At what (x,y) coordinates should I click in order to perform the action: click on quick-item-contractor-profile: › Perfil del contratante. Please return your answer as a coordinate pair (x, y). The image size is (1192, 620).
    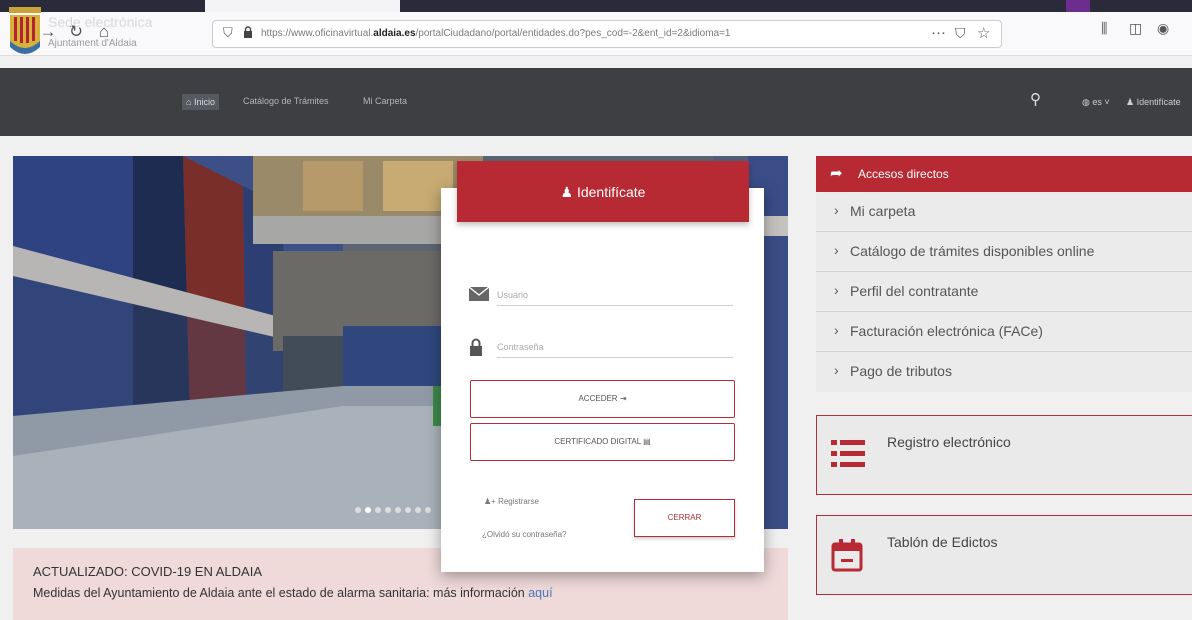
    Looking at the image, I should click on (1004, 292).